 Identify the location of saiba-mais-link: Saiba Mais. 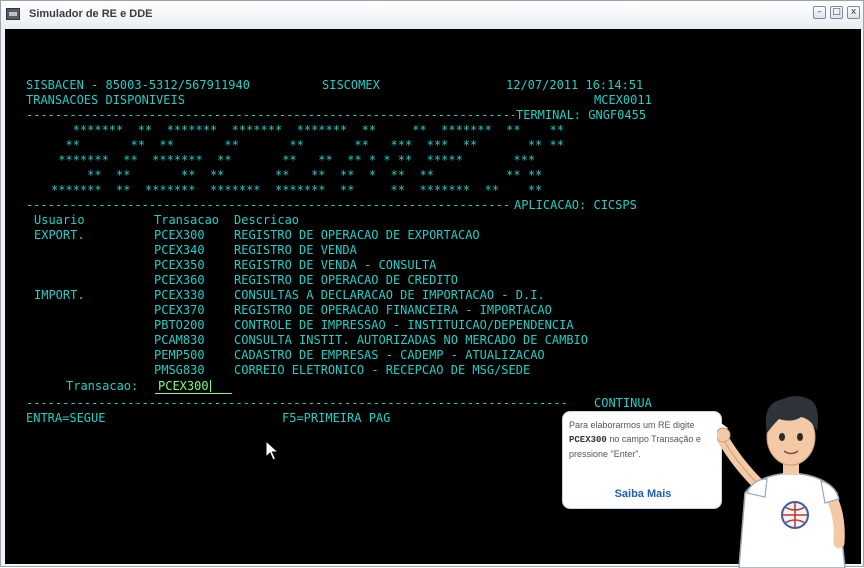
(643, 494).